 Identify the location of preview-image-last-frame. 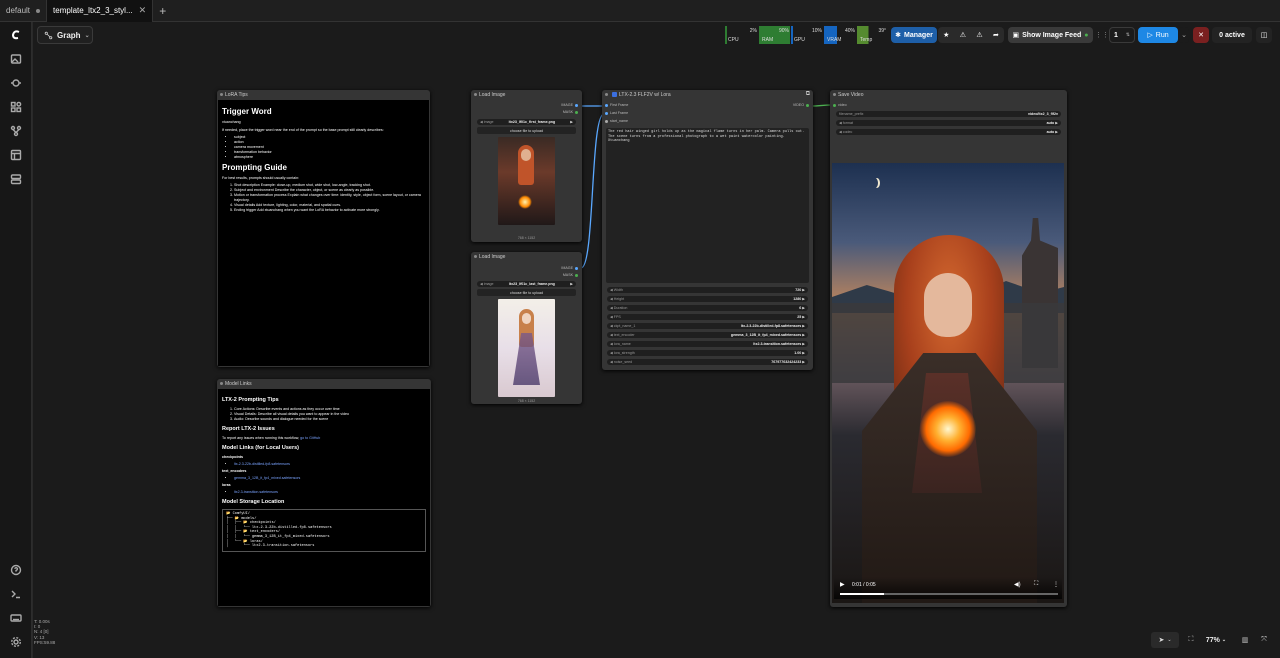
(526, 348).